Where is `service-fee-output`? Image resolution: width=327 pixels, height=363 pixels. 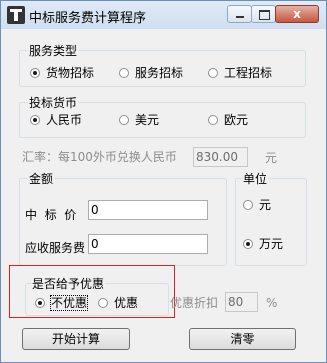 service-fee-output is located at coordinates (148, 244).